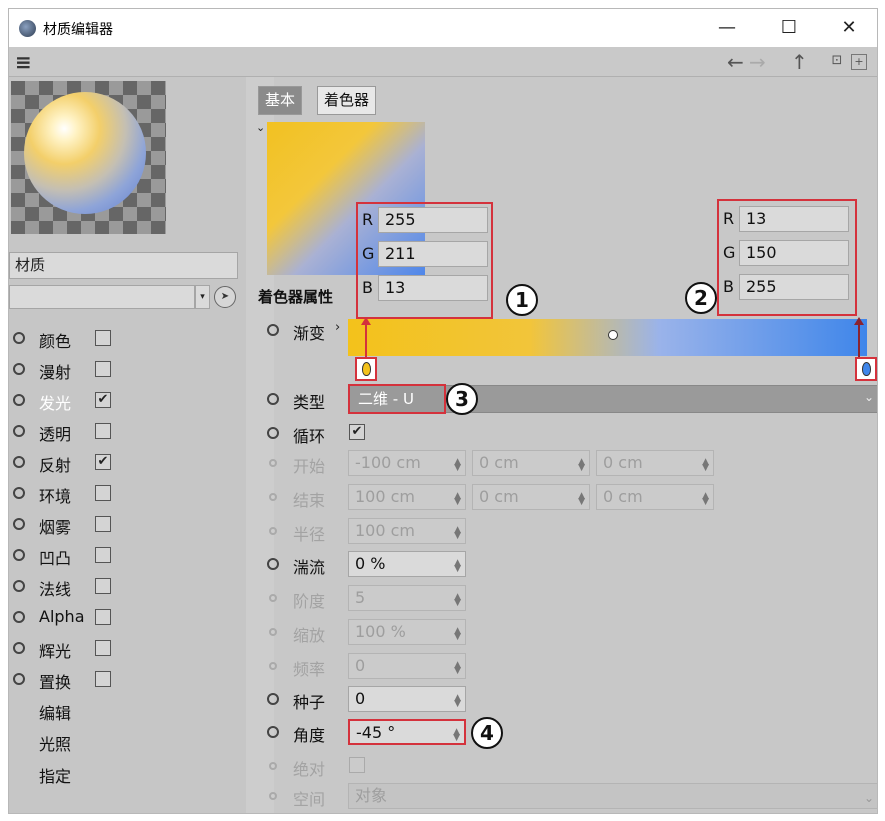 The height and width of the screenshot is (821, 885). Describe the element at coordinates (794, 287) in the screenshot. I see `blue-field: 255` at that location.